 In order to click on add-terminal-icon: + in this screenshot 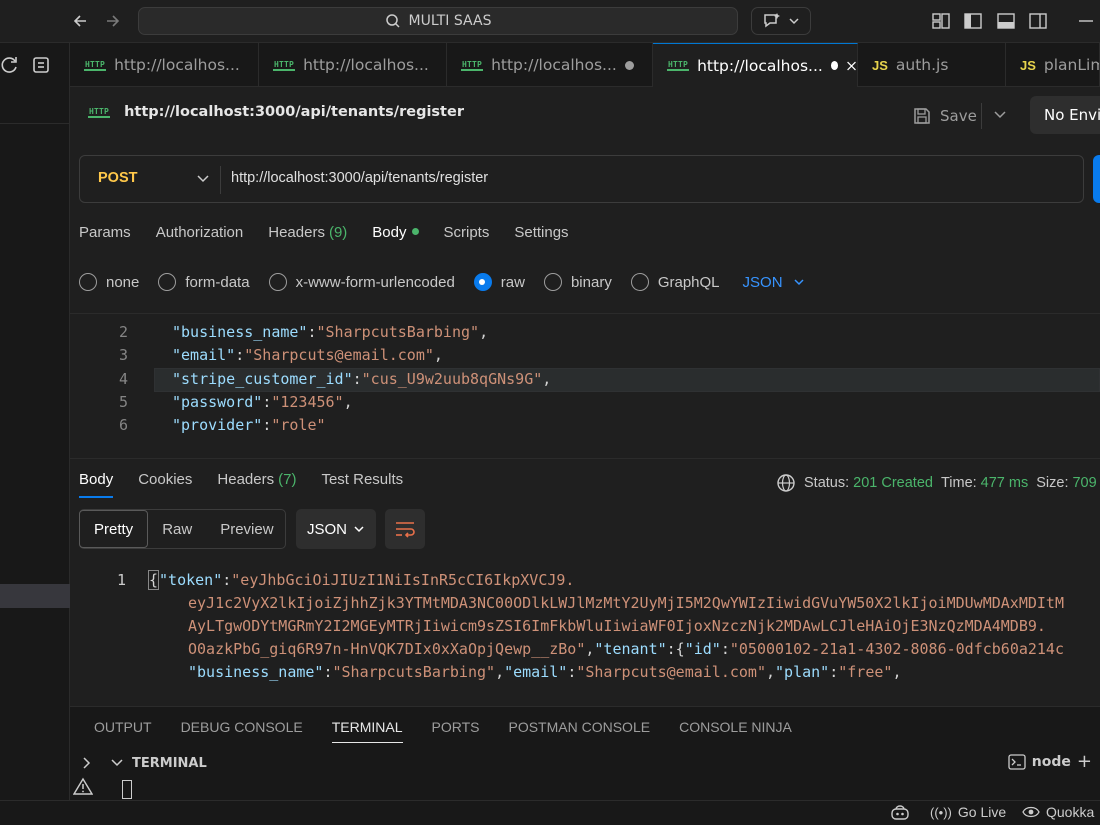, I will do `click(1084, 761)`.